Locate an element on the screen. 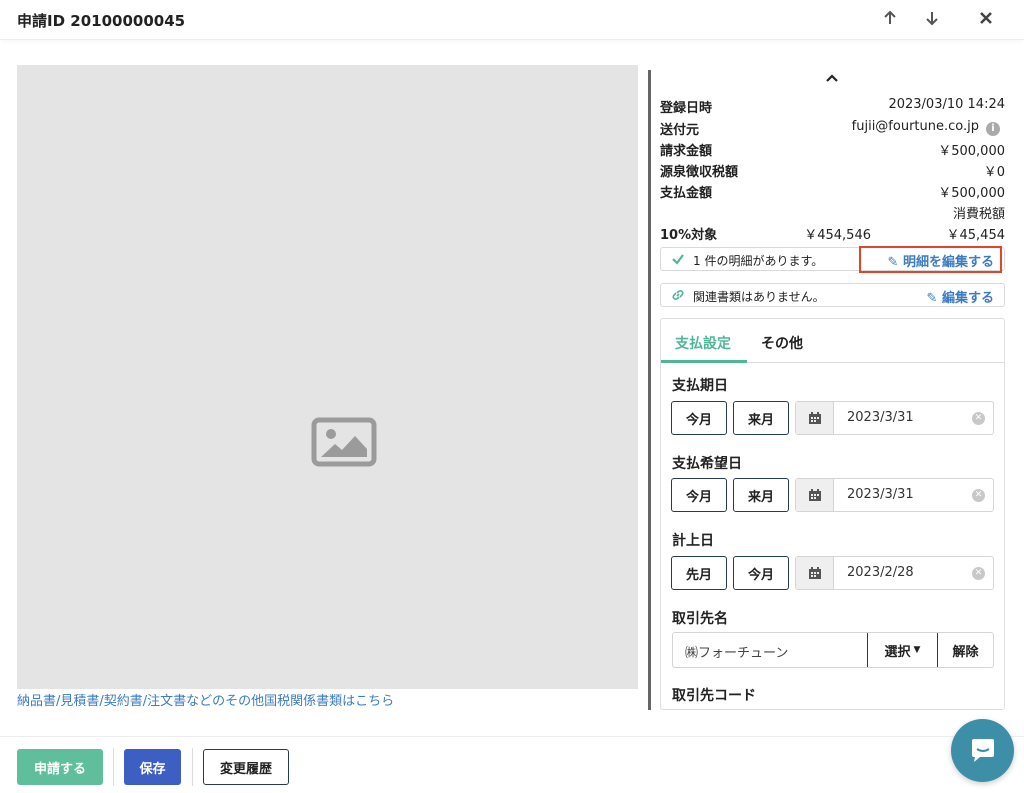 This screenshot has height=793, width=1024. tax-rate-row: 10%対象 ￥454,546 ￥45,454 is located at coordinates (832, 234).